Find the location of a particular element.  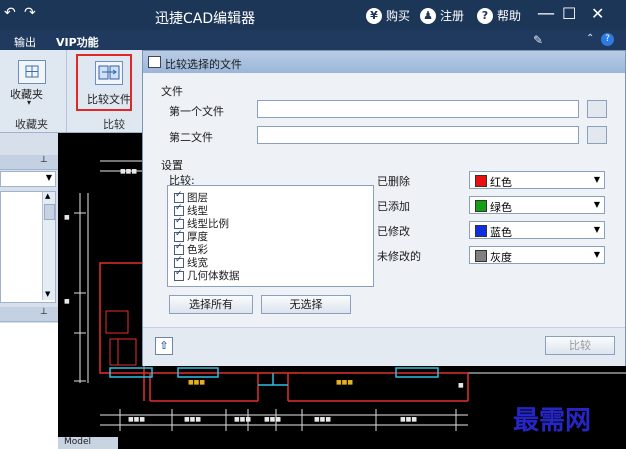

yen-icon: ¥ is located at coordinates (374, 15).